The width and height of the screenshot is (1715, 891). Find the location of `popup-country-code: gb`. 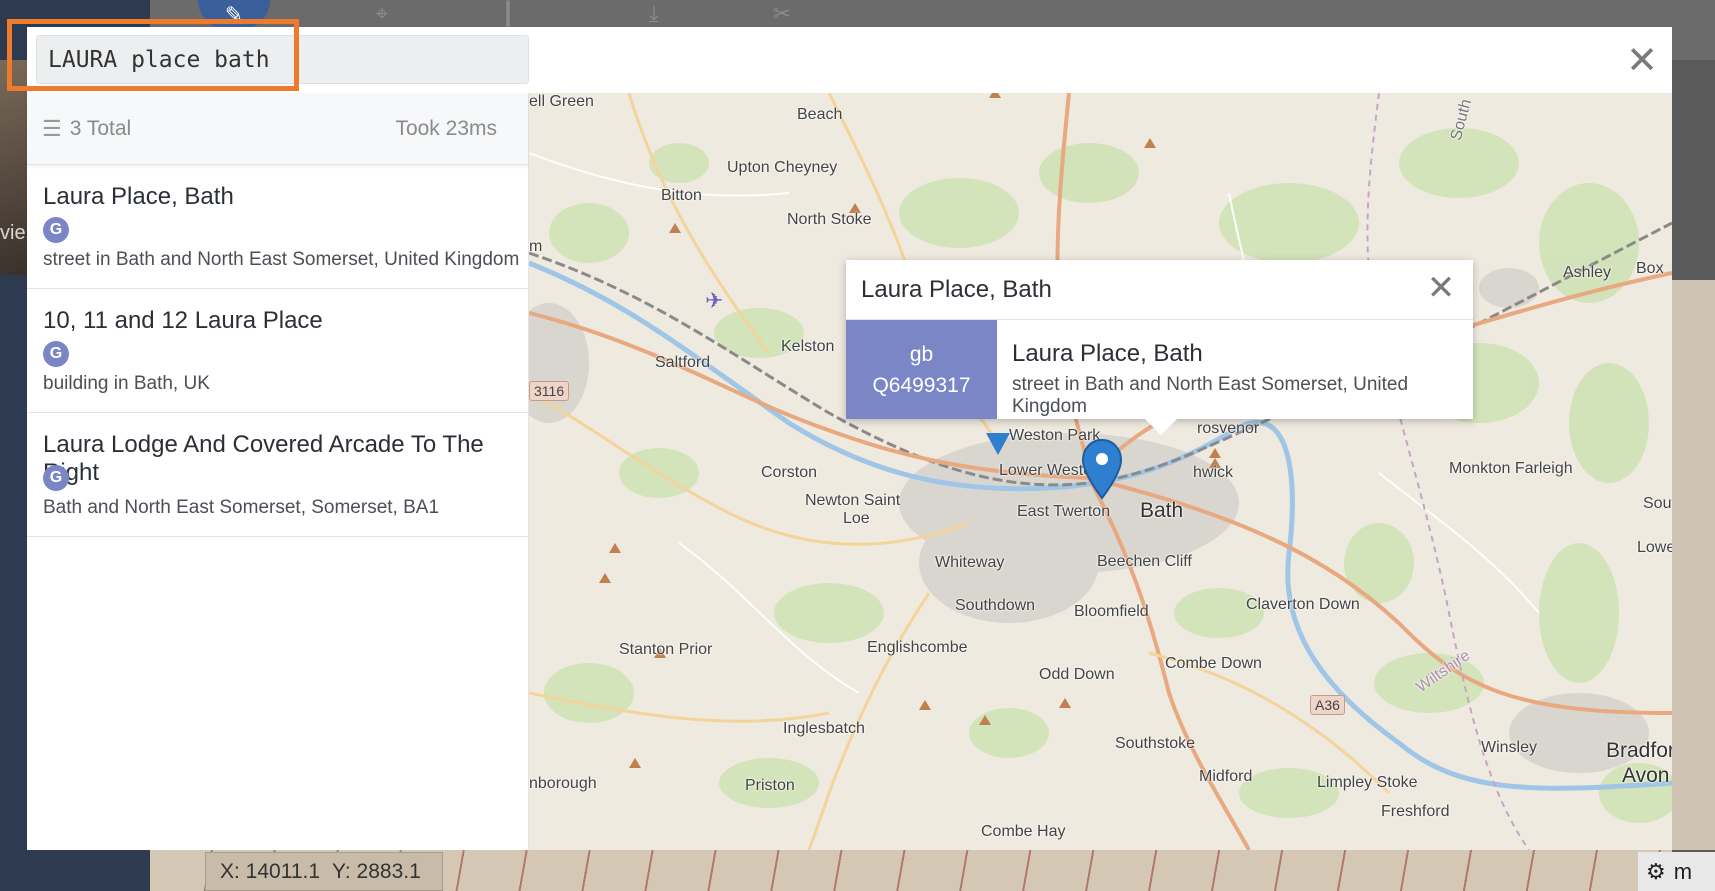

popup-country-code: gb is located at coordinates (921, 354).